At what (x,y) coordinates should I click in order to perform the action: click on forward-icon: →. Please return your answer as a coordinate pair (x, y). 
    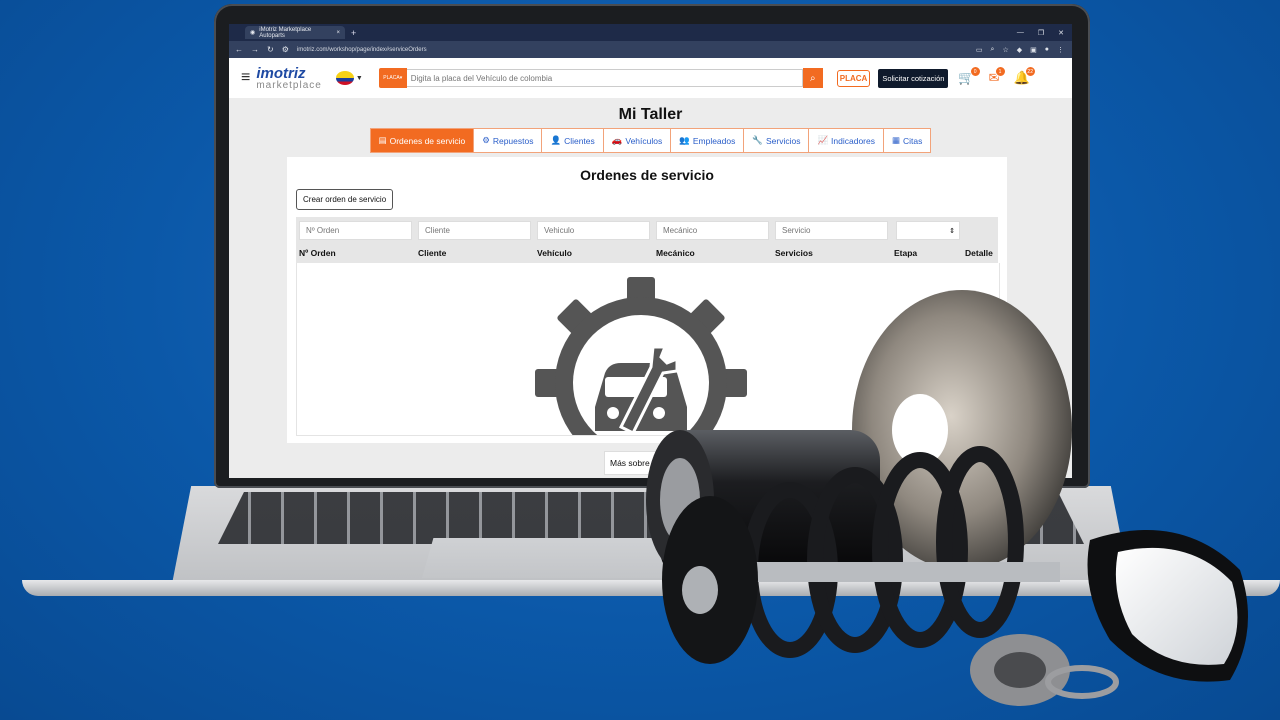
    Looking at the image, I should click on (255, 49).